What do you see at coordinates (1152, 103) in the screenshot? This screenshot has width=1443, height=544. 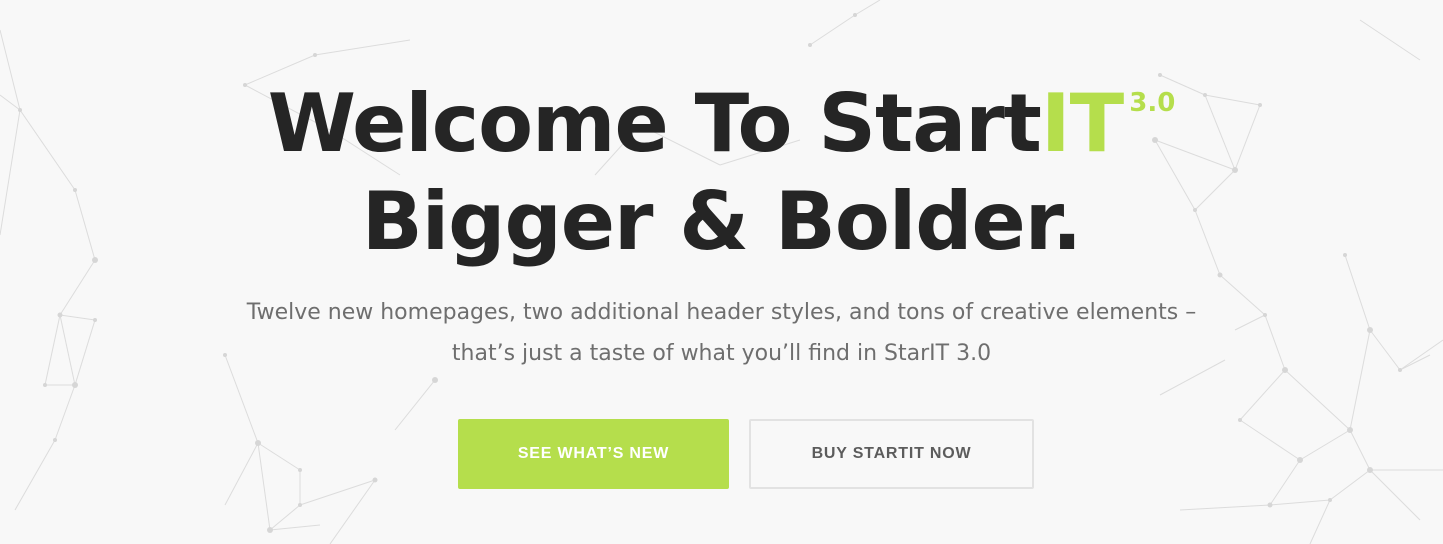 I see `version-badge: 3.0` at bounding box center [1152, 103].